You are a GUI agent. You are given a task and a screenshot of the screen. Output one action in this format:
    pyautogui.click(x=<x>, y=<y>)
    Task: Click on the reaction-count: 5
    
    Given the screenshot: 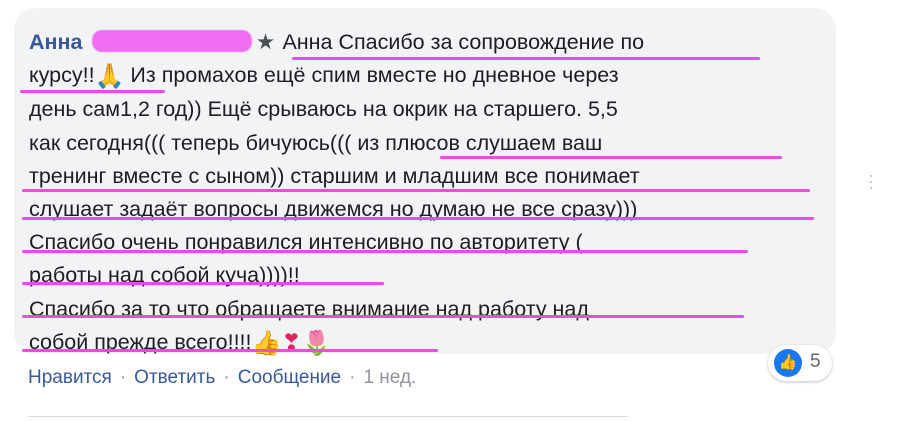 What is the action you would take?
    pyautogui.click(x=815, y=361)
    